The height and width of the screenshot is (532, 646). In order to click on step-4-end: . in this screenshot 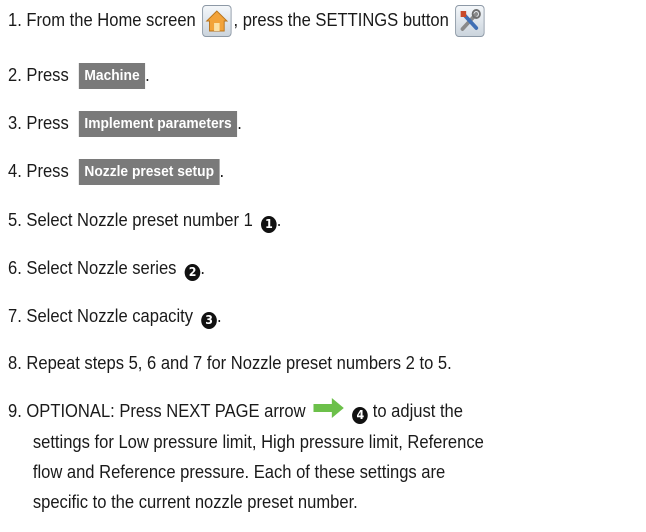, I will do `click(222, 171)`.